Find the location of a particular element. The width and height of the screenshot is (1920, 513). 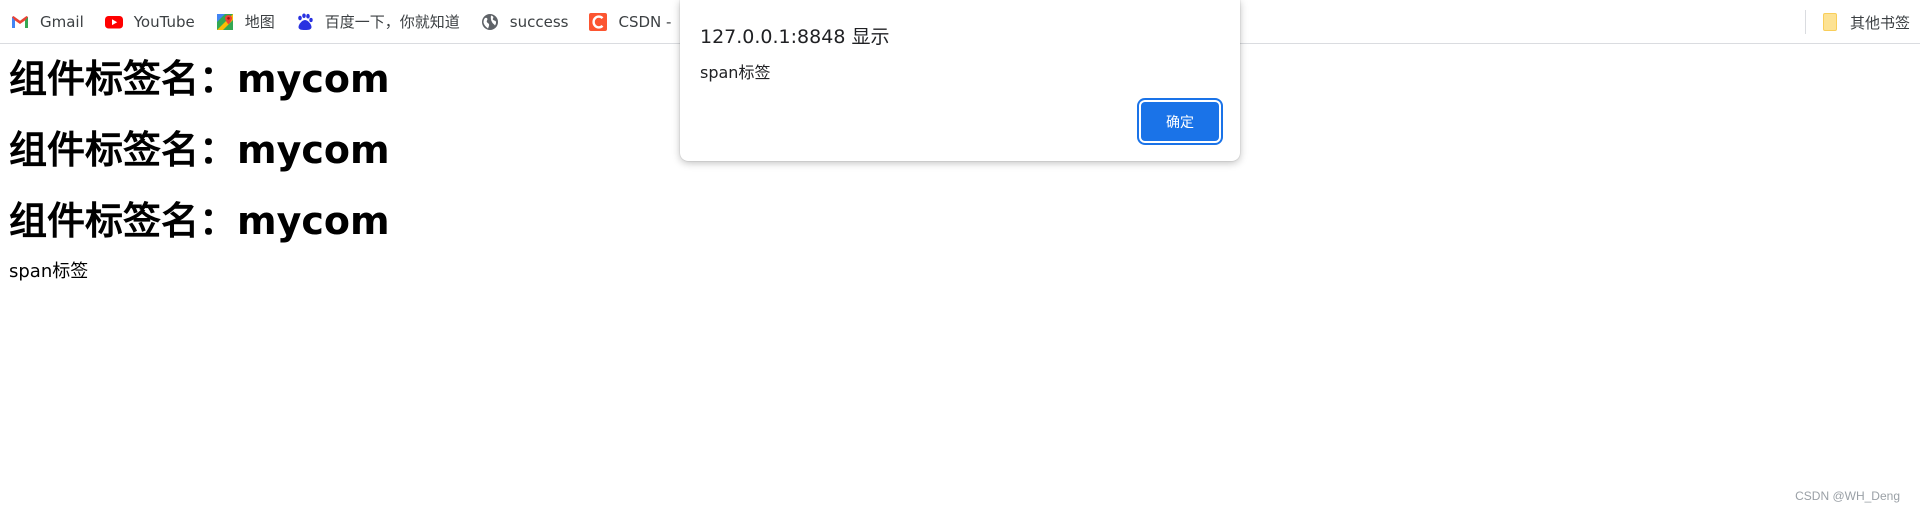

maps-icon is located at coordinates (225, 22).